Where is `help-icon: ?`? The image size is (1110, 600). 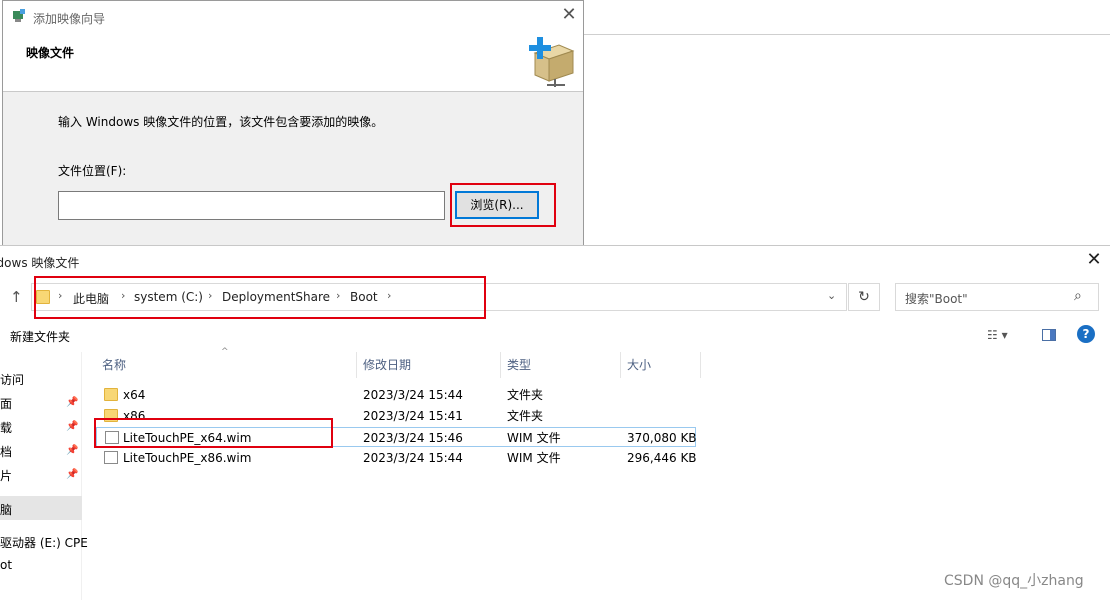 help-icon: ? is located at coordinates (1086, 334).